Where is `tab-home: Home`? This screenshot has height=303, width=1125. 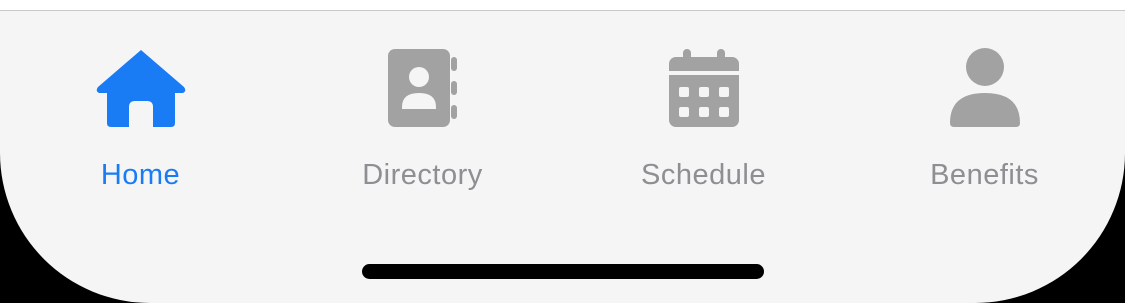 tab-home: Home is located at coordinates (140, 120).